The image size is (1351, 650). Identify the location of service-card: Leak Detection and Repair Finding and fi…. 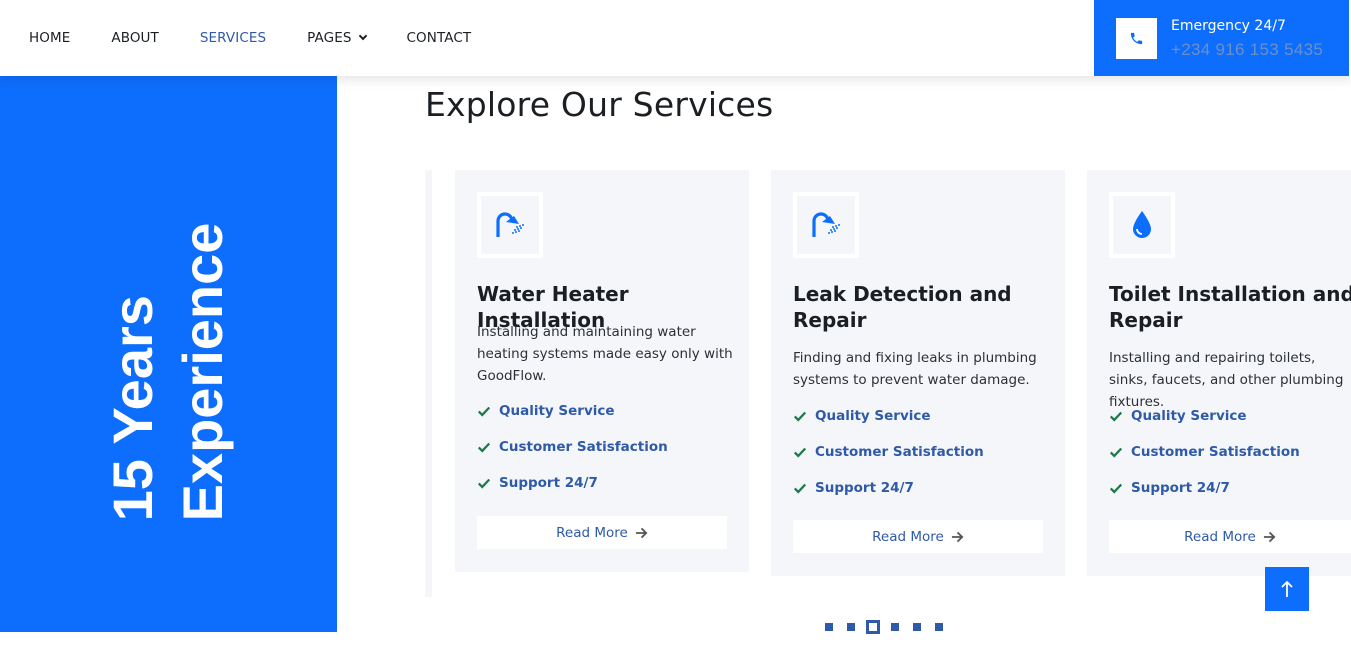
(918, 373).